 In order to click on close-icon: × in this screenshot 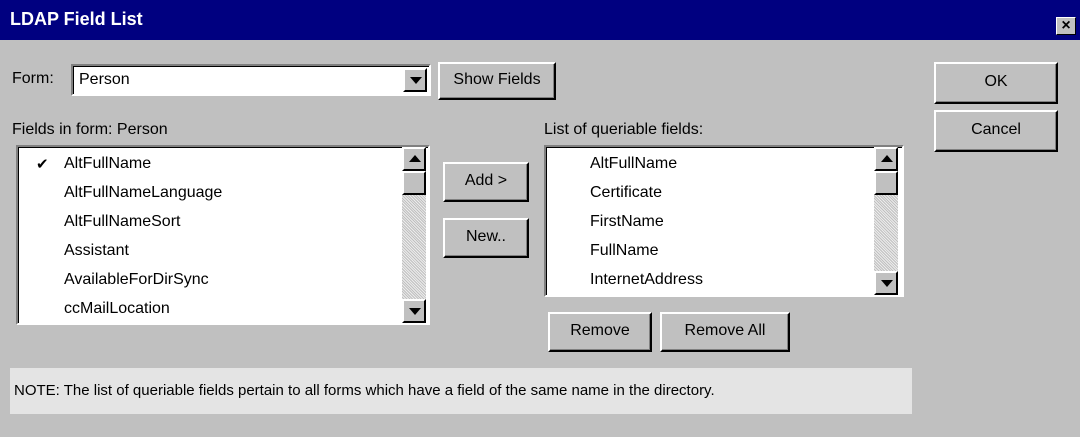, I will do `click(1066, 25)`.